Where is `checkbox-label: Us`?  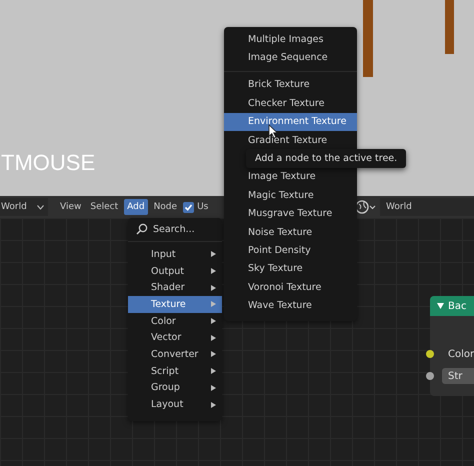 checkbox-label: Us is located at coordinates (202, 207).